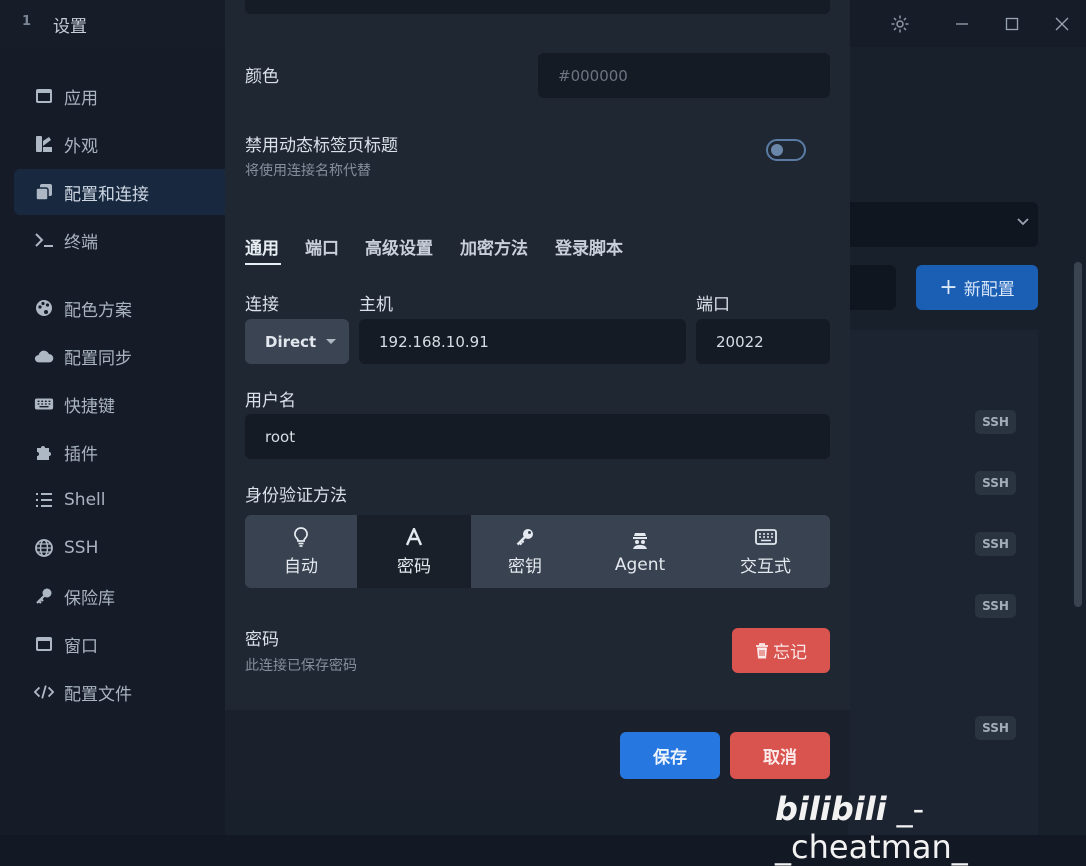 The image size is (1086, 866). I want to click on font-icon, so click(414, 537).